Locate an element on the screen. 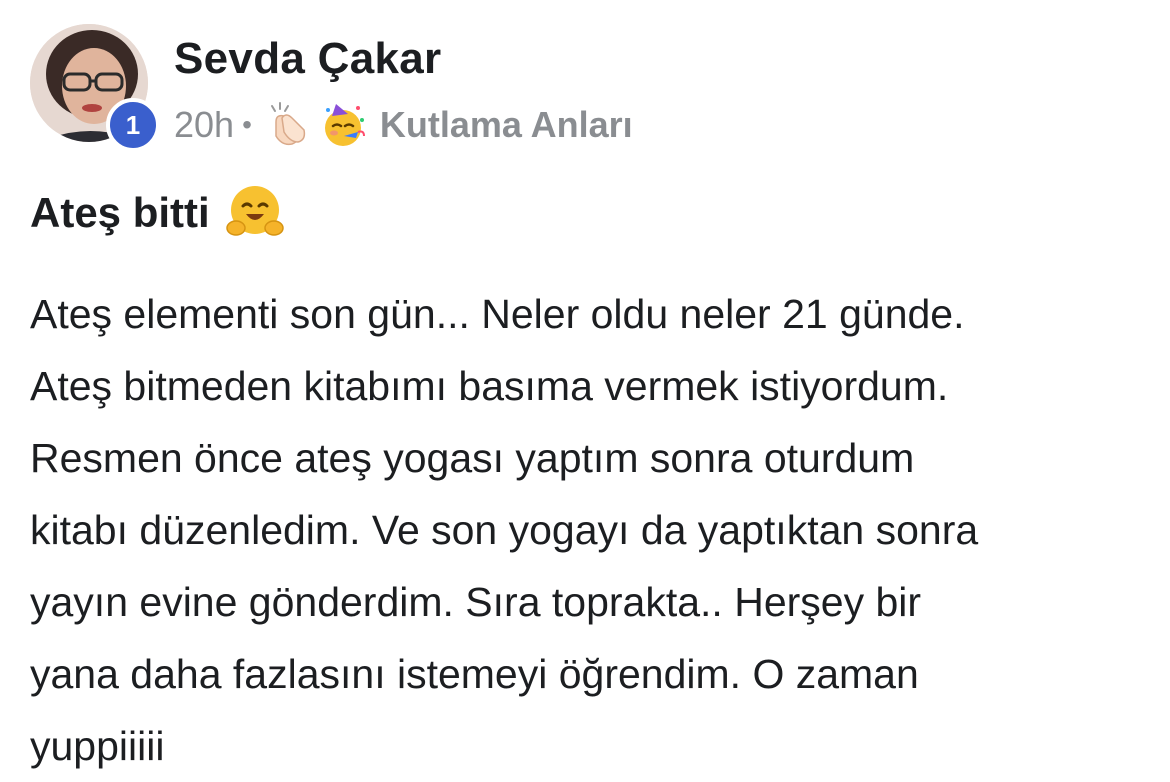 The width and height of the screenshot is (1170, 782). avatar-container: 1 is located at coordinates (95, 88).